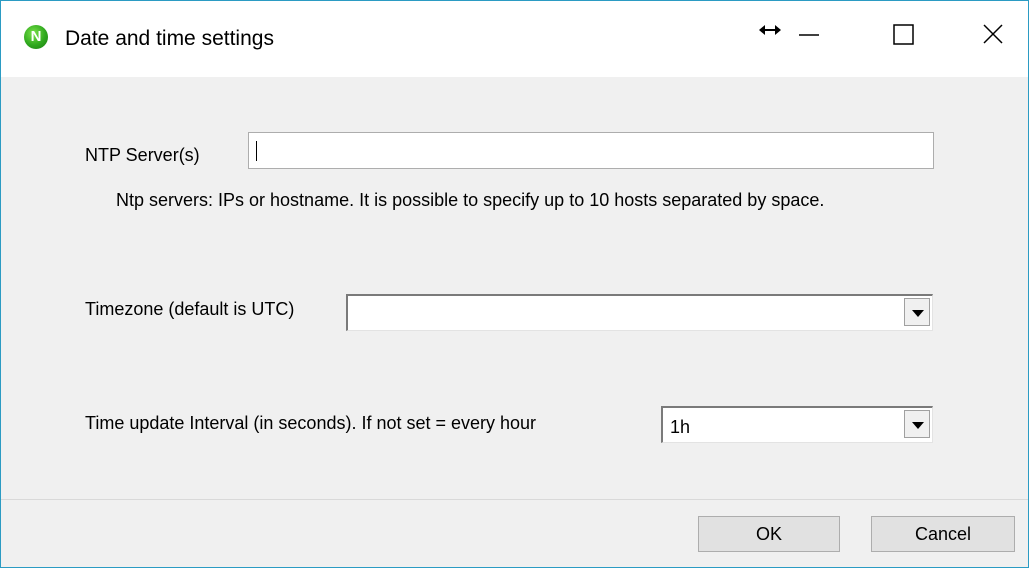 The width and height of the screenshot is (1029, 568). I want to click on timezone-dropdown-button, so click(917, 312).